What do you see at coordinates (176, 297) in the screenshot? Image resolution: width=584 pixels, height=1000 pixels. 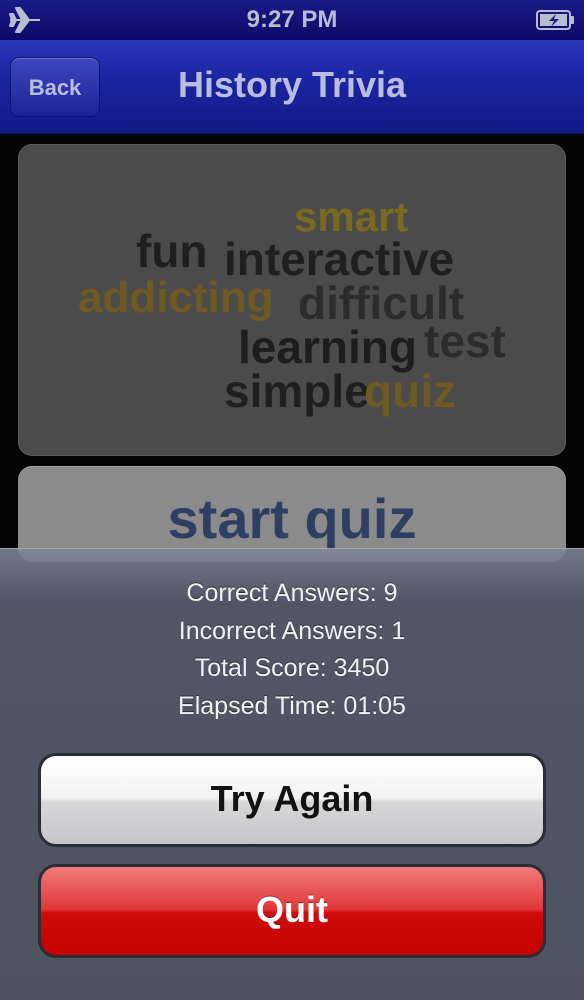 I see `word-addicting: addicting` at bounding box center [176, 297].